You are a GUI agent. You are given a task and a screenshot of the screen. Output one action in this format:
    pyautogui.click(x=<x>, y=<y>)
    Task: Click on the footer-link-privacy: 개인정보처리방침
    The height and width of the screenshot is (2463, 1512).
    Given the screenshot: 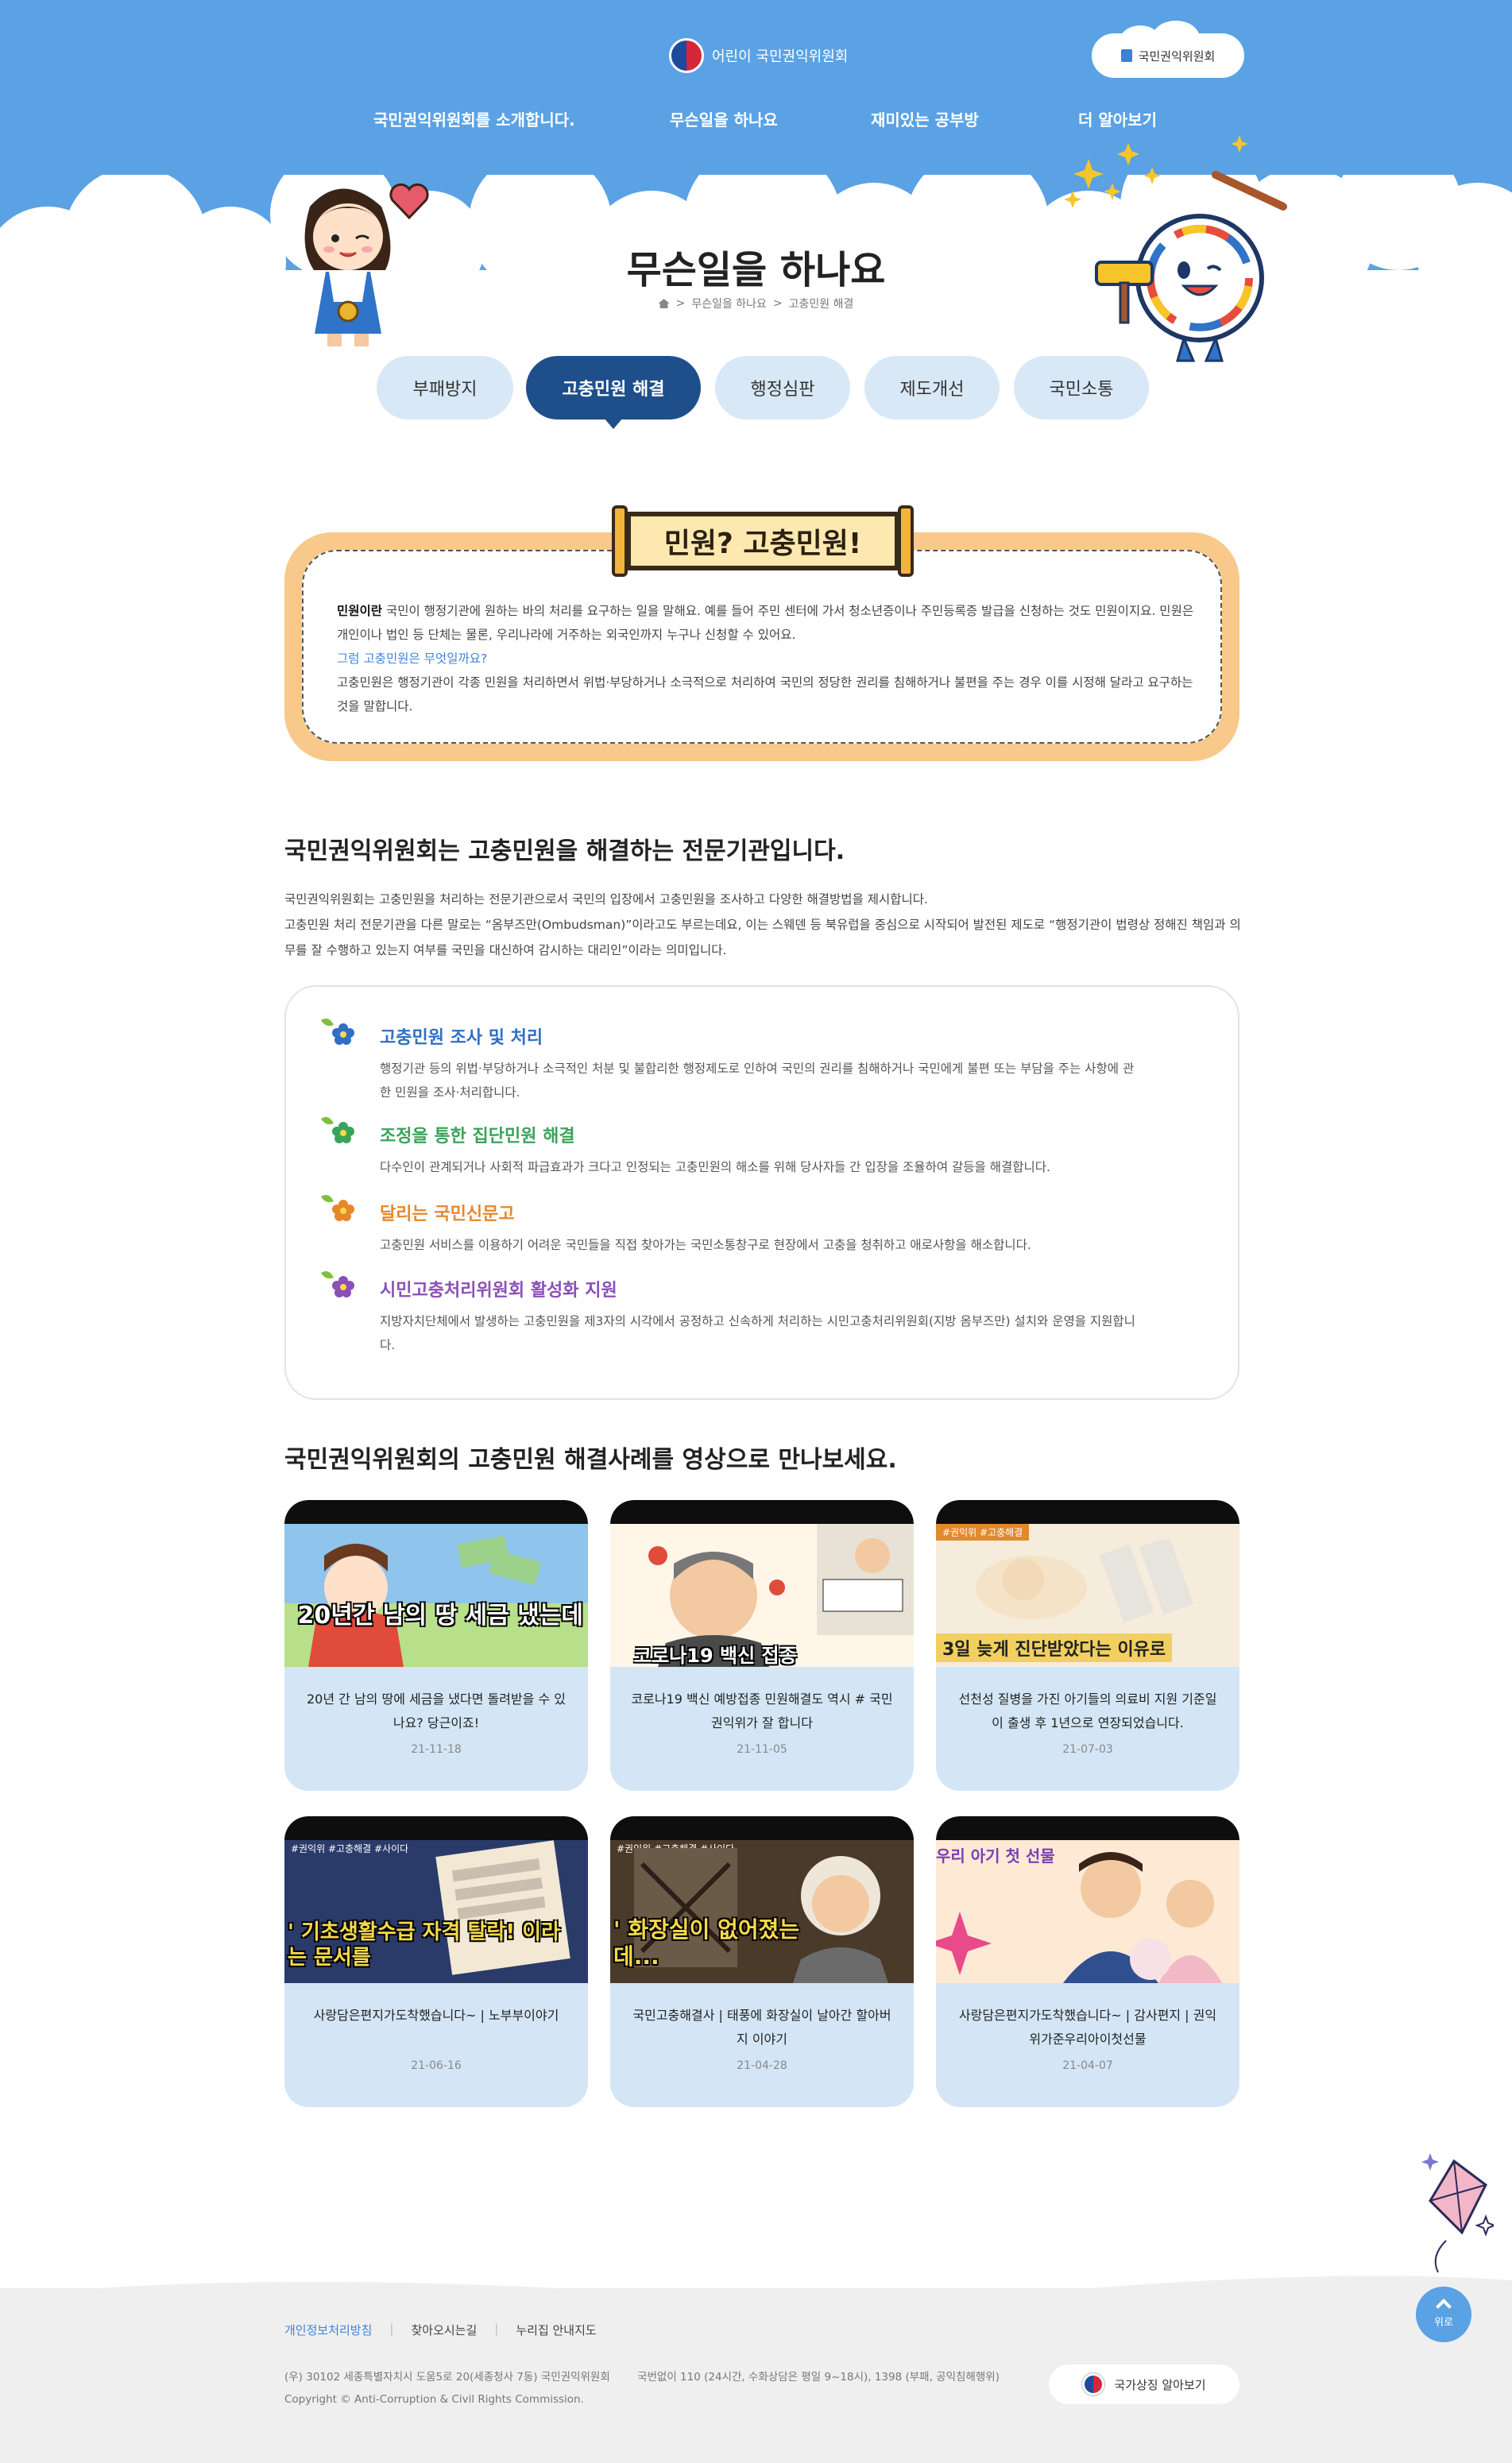 What is the action you would take?
    pyautogui.click(x=328, y=2330)
    